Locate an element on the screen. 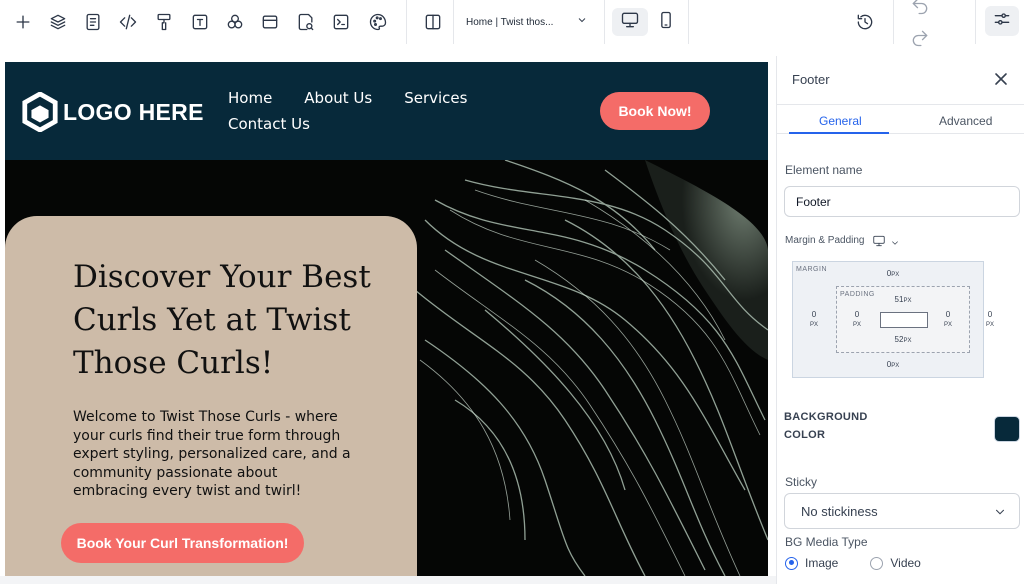 Image resolution: width=1024 pixels, height=584 pixels. radio-image-label: Image is located at coordinates (821, 563).